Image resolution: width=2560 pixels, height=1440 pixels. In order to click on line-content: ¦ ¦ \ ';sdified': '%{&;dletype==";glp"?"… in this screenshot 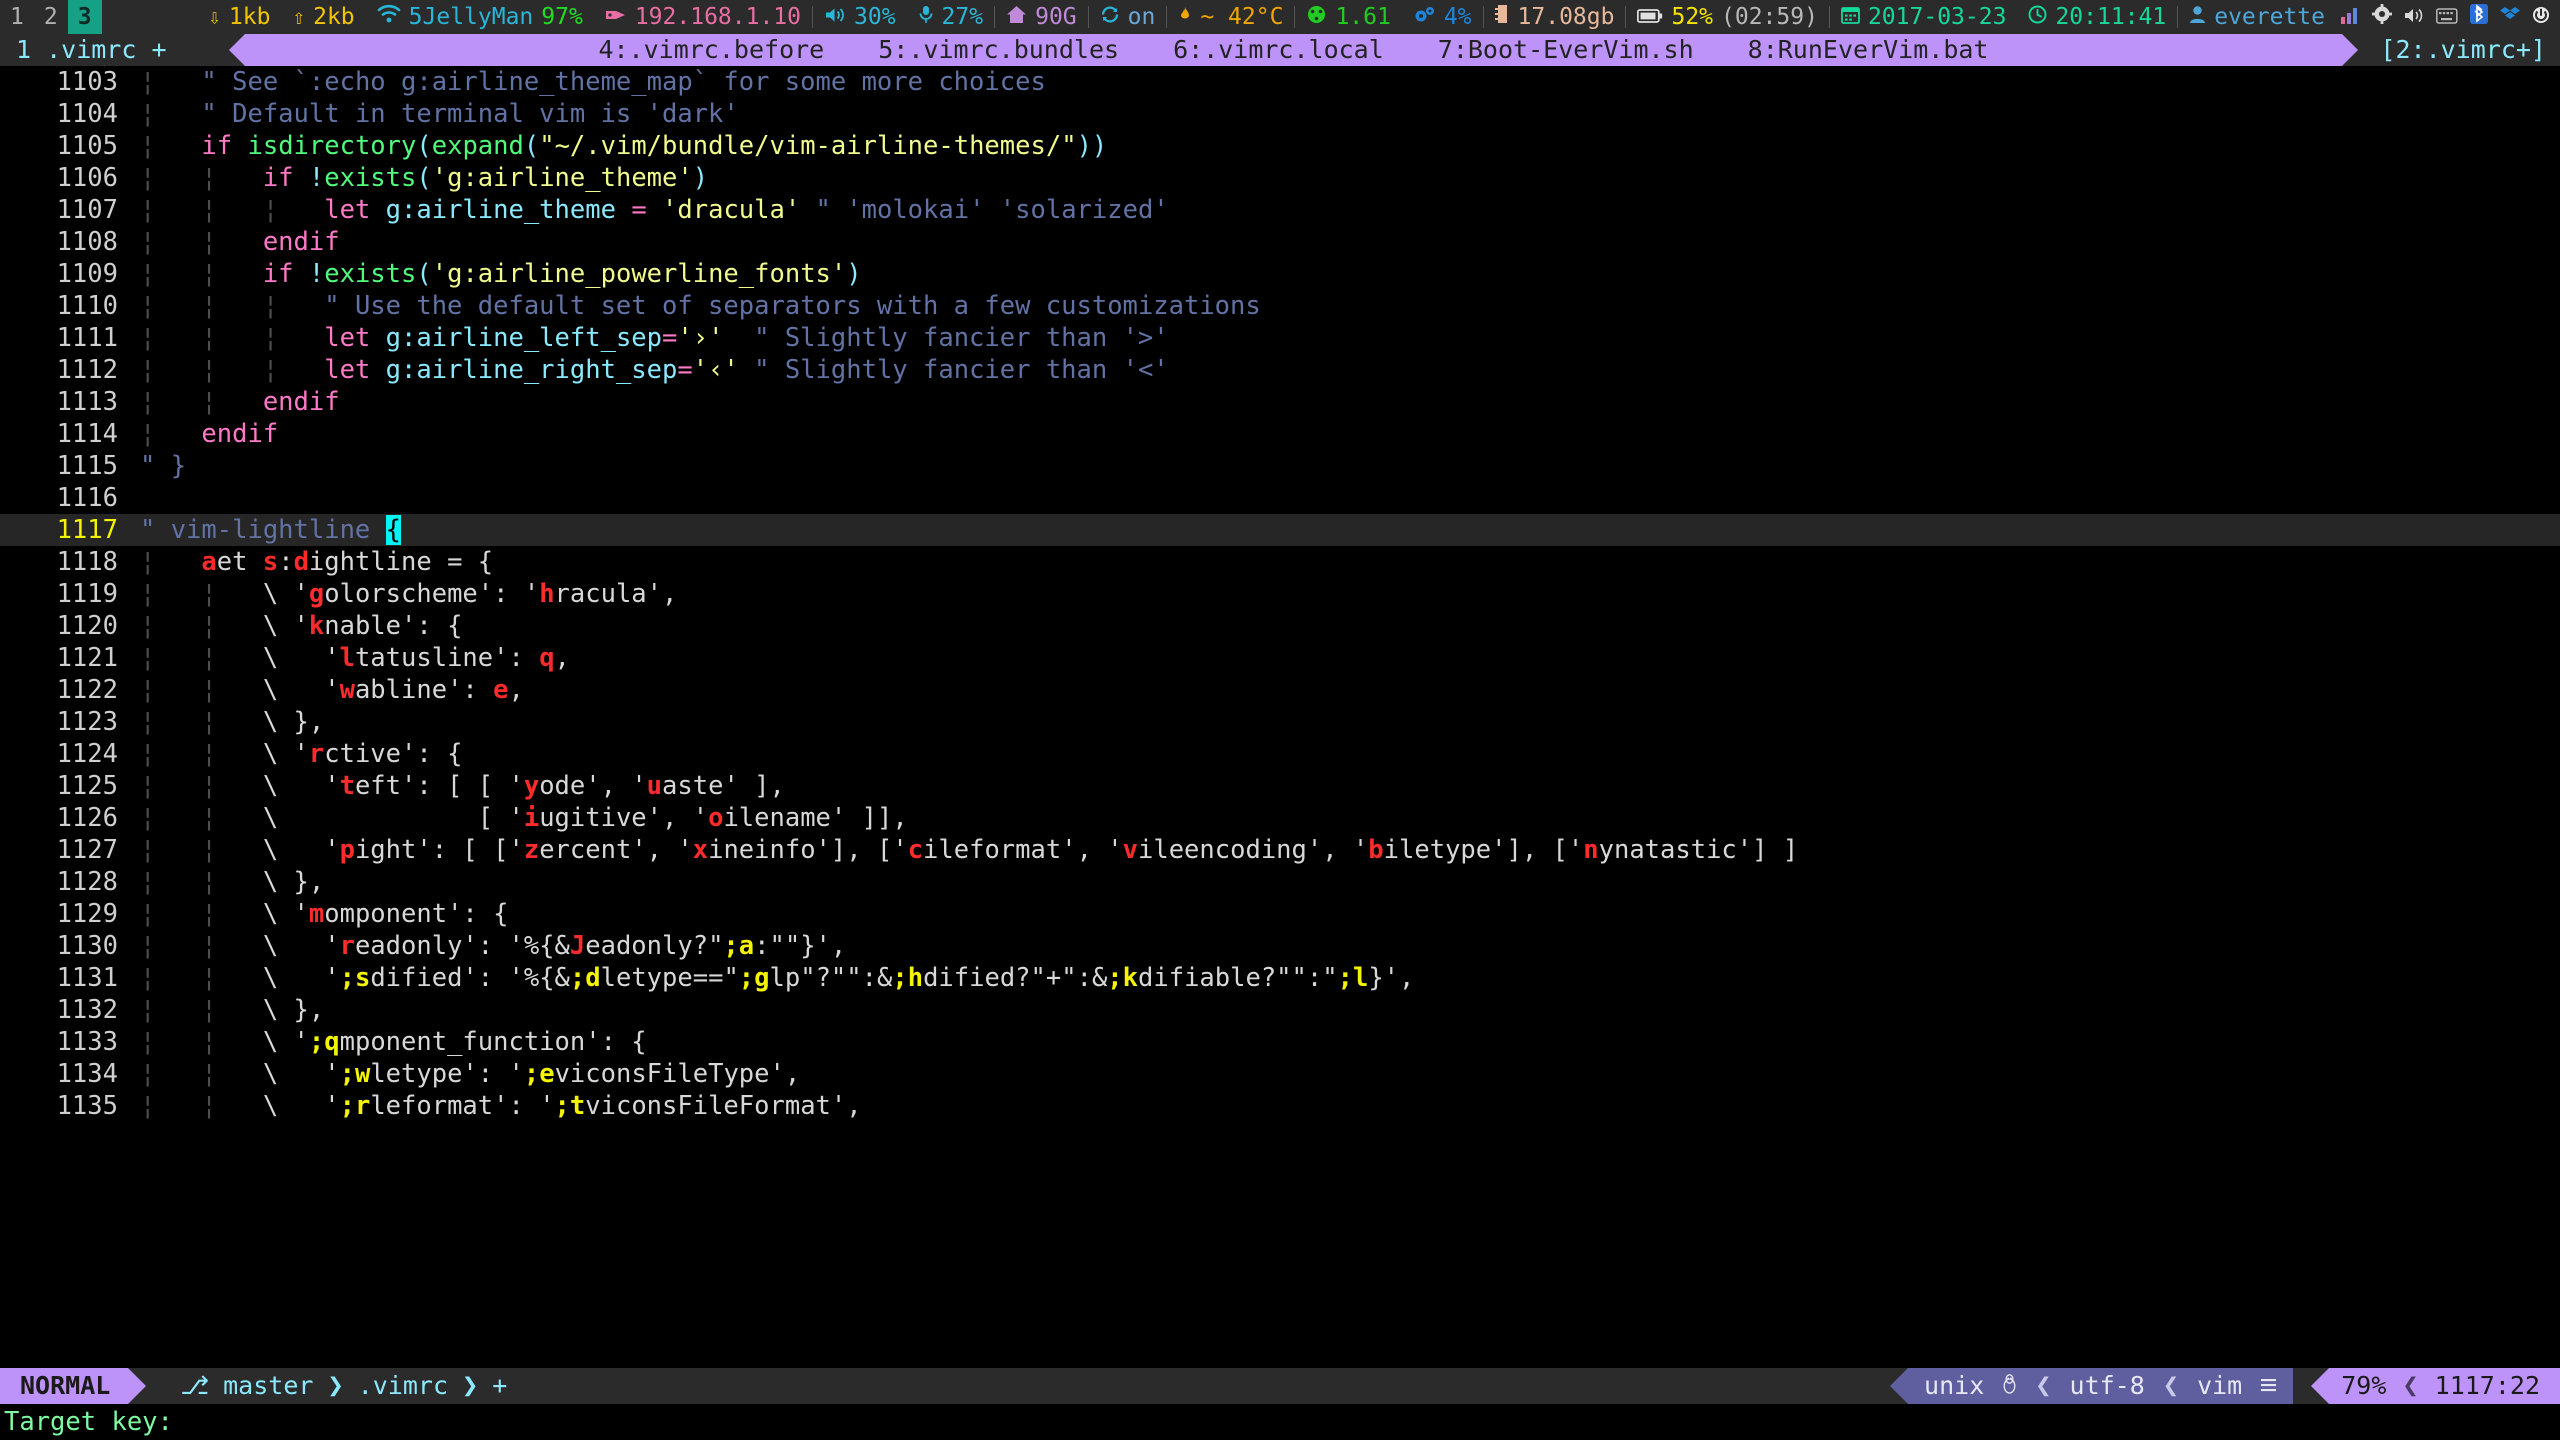, I will do `click(1350, 978)`.